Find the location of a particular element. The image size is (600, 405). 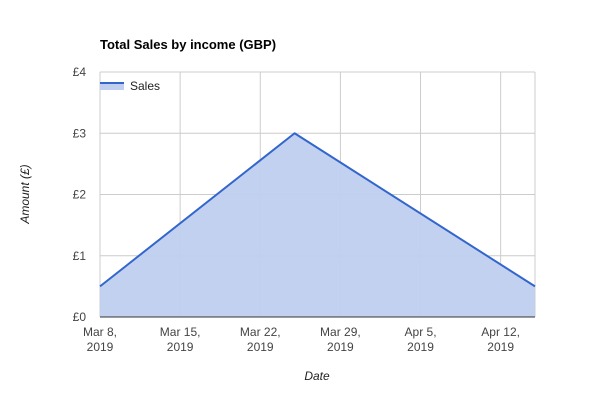

x-axis-title: Date is located at coordinates (317, 376).